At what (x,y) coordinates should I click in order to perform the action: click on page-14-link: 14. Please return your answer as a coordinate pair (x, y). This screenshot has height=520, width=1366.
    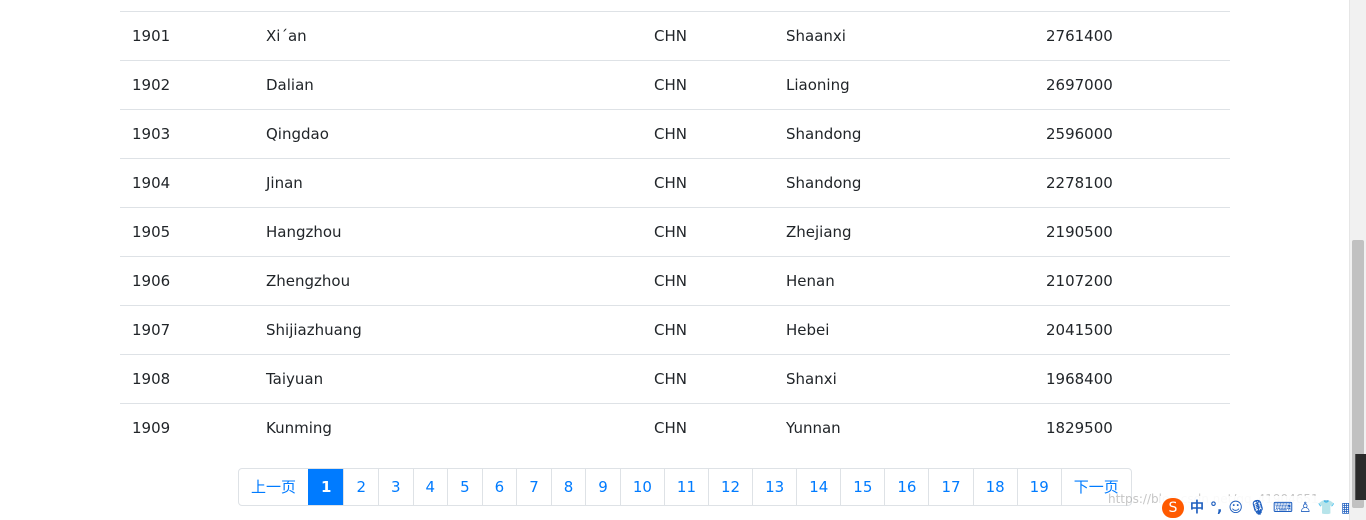
    Looking at the image, I should click on (818, 487).